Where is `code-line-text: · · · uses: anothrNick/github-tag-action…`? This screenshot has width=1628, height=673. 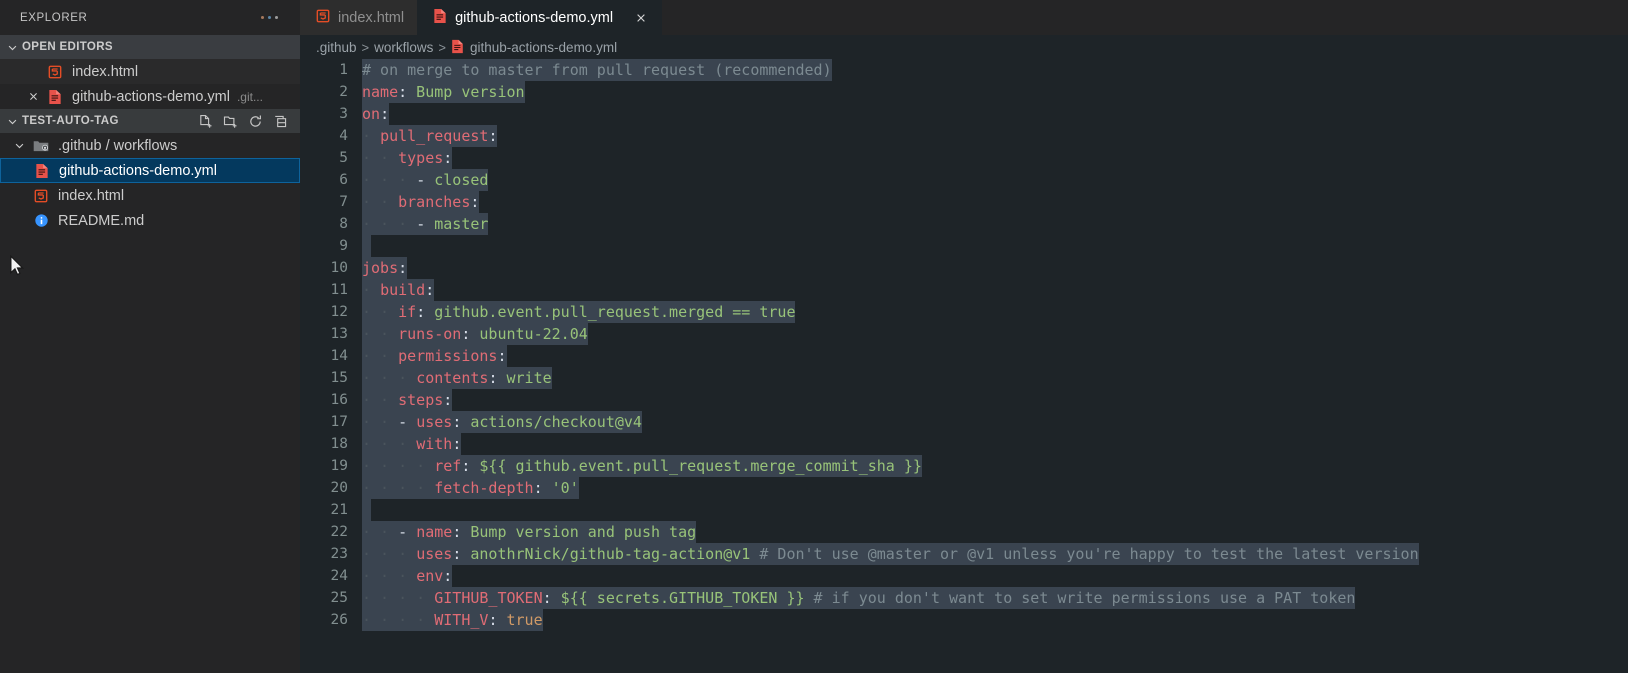 code-line-text: · · · uses: anothrNick/github-tag-action… is located at coordinates (890, 554).